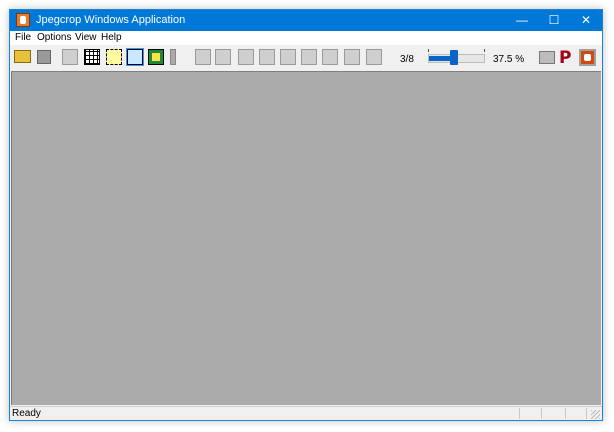  What do you see at coordinates (111, 20) in the screenshot?
I see `window-title: Jpegcrop Windows Application` at bounding box center [111, 20].